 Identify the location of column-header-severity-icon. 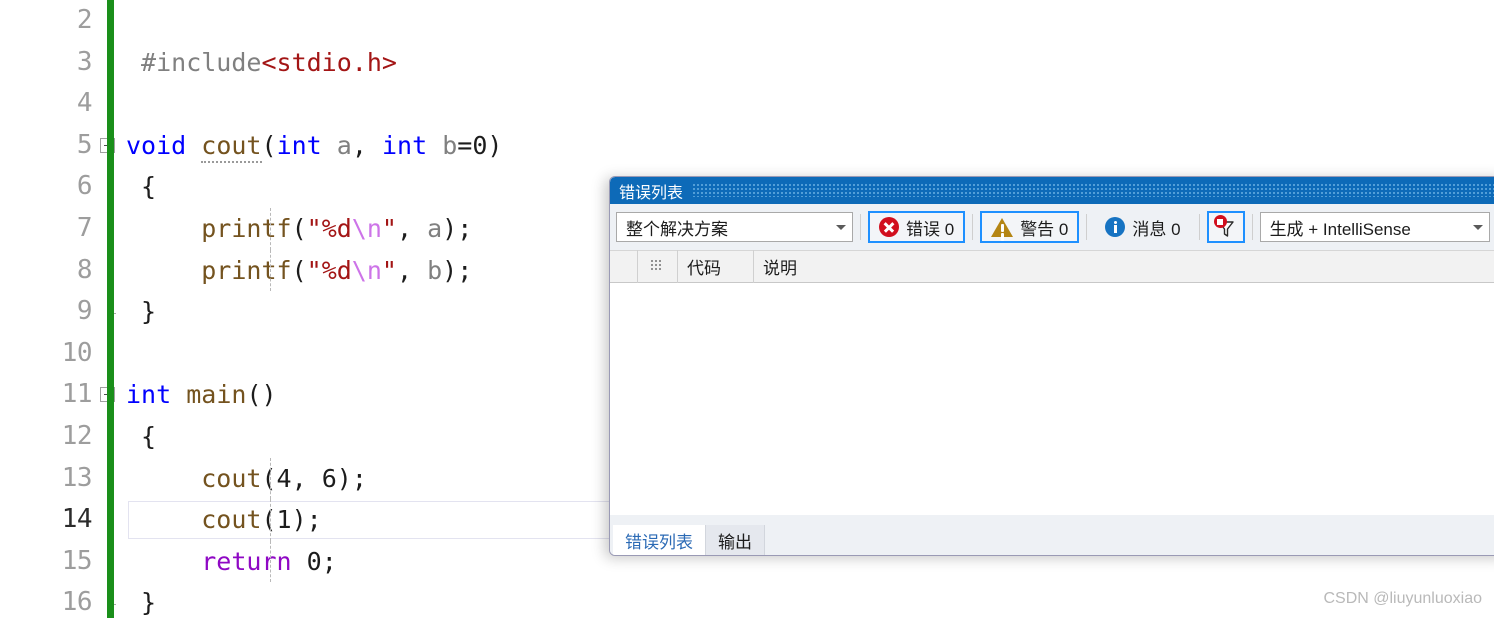
(658, 266).